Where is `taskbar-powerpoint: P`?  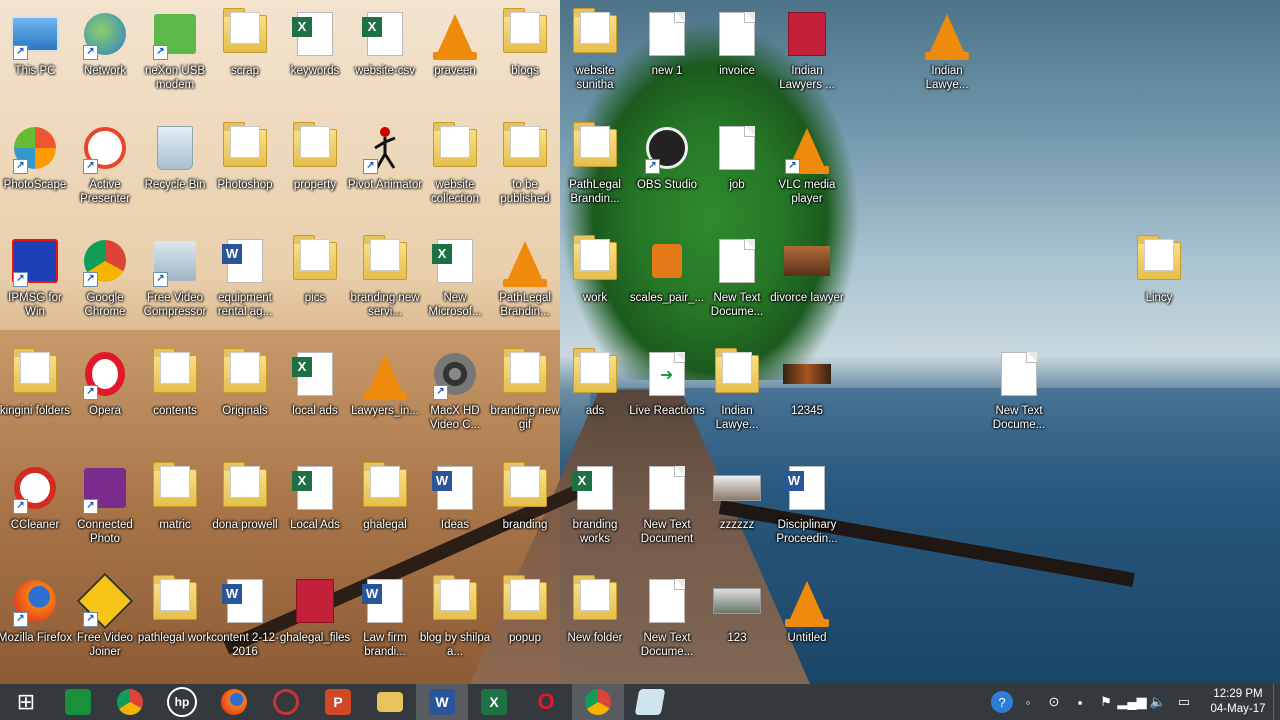
taskbar-powerpoint: P is located at coordinates (338, 702).